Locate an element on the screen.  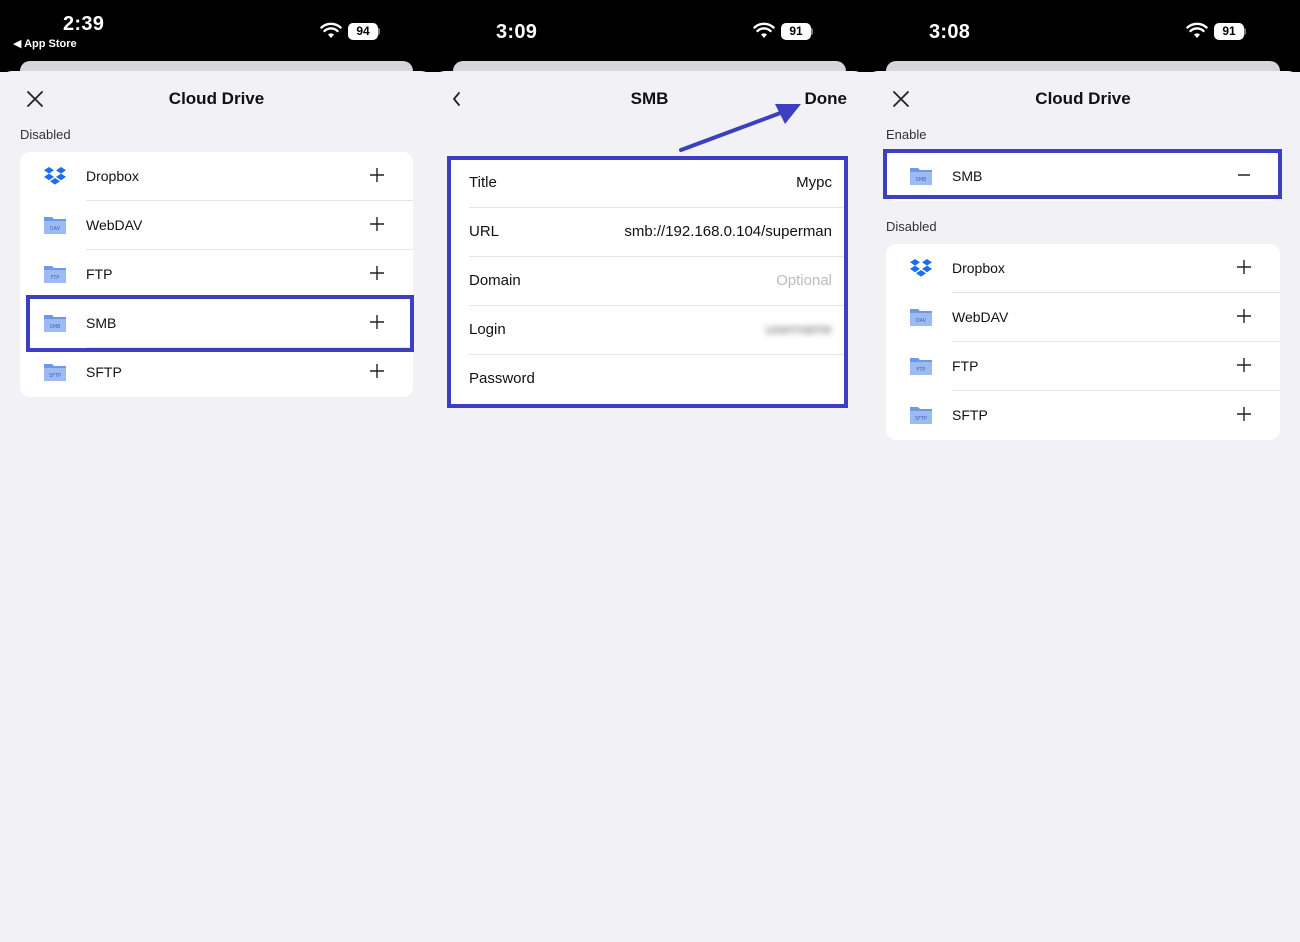
field-label: Login is located at coordinates (487, 329).